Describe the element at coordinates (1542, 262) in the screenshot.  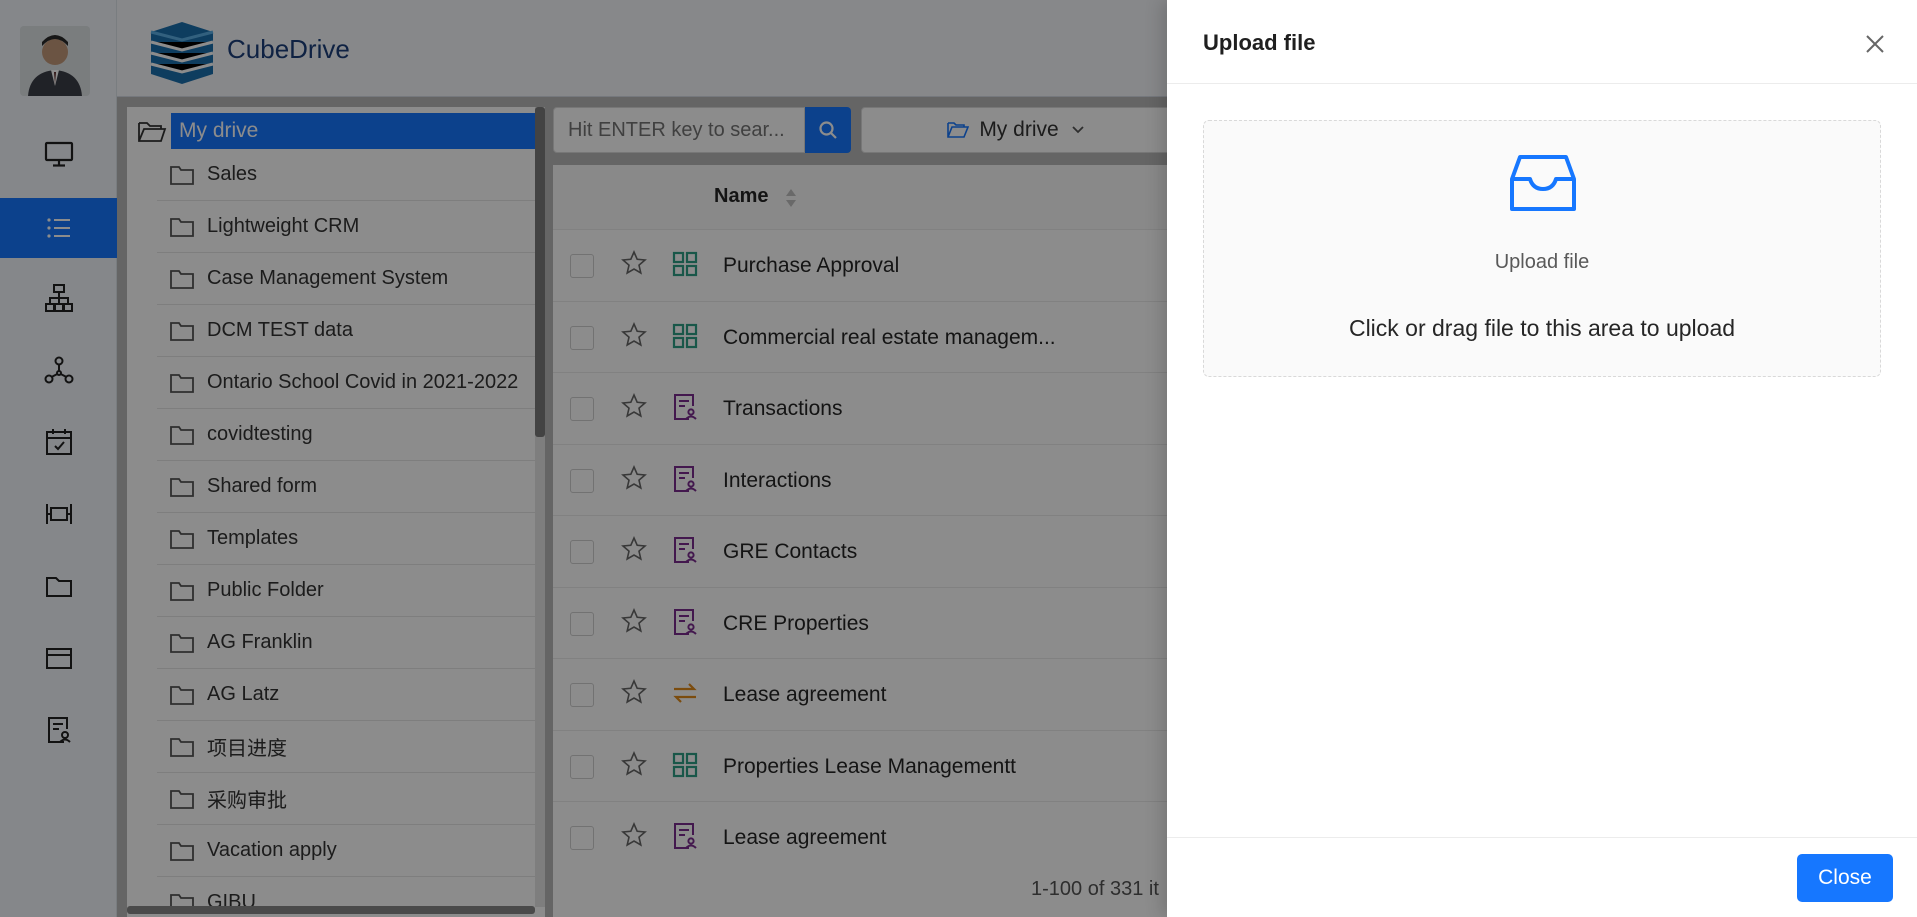
I see `dropzone-title: Upload file` at that location.